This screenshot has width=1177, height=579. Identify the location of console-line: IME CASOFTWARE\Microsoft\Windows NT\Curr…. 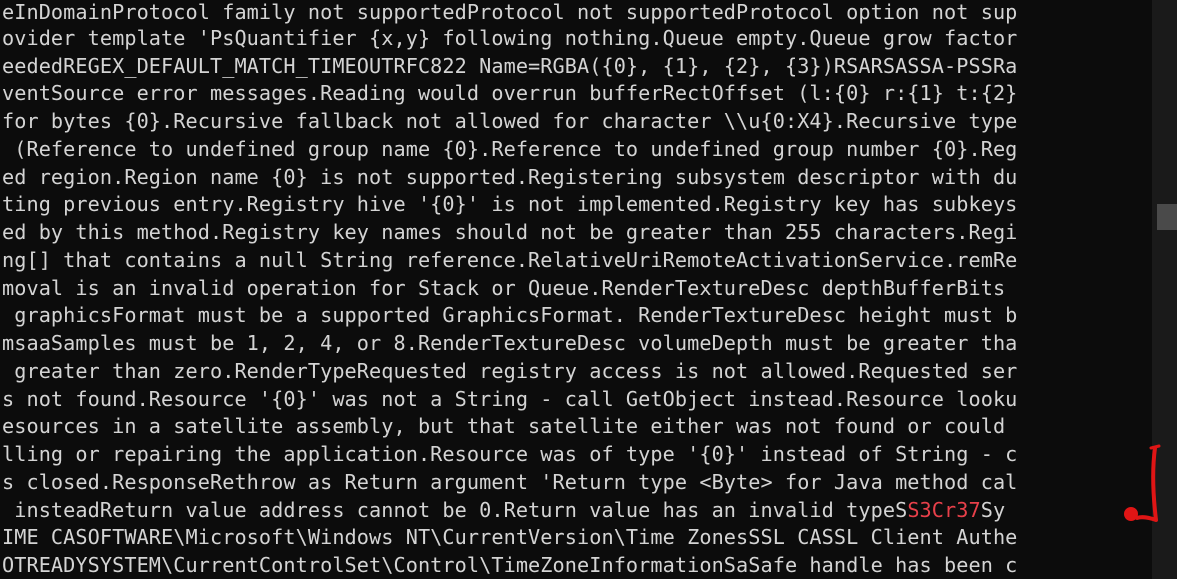
(509, 539).